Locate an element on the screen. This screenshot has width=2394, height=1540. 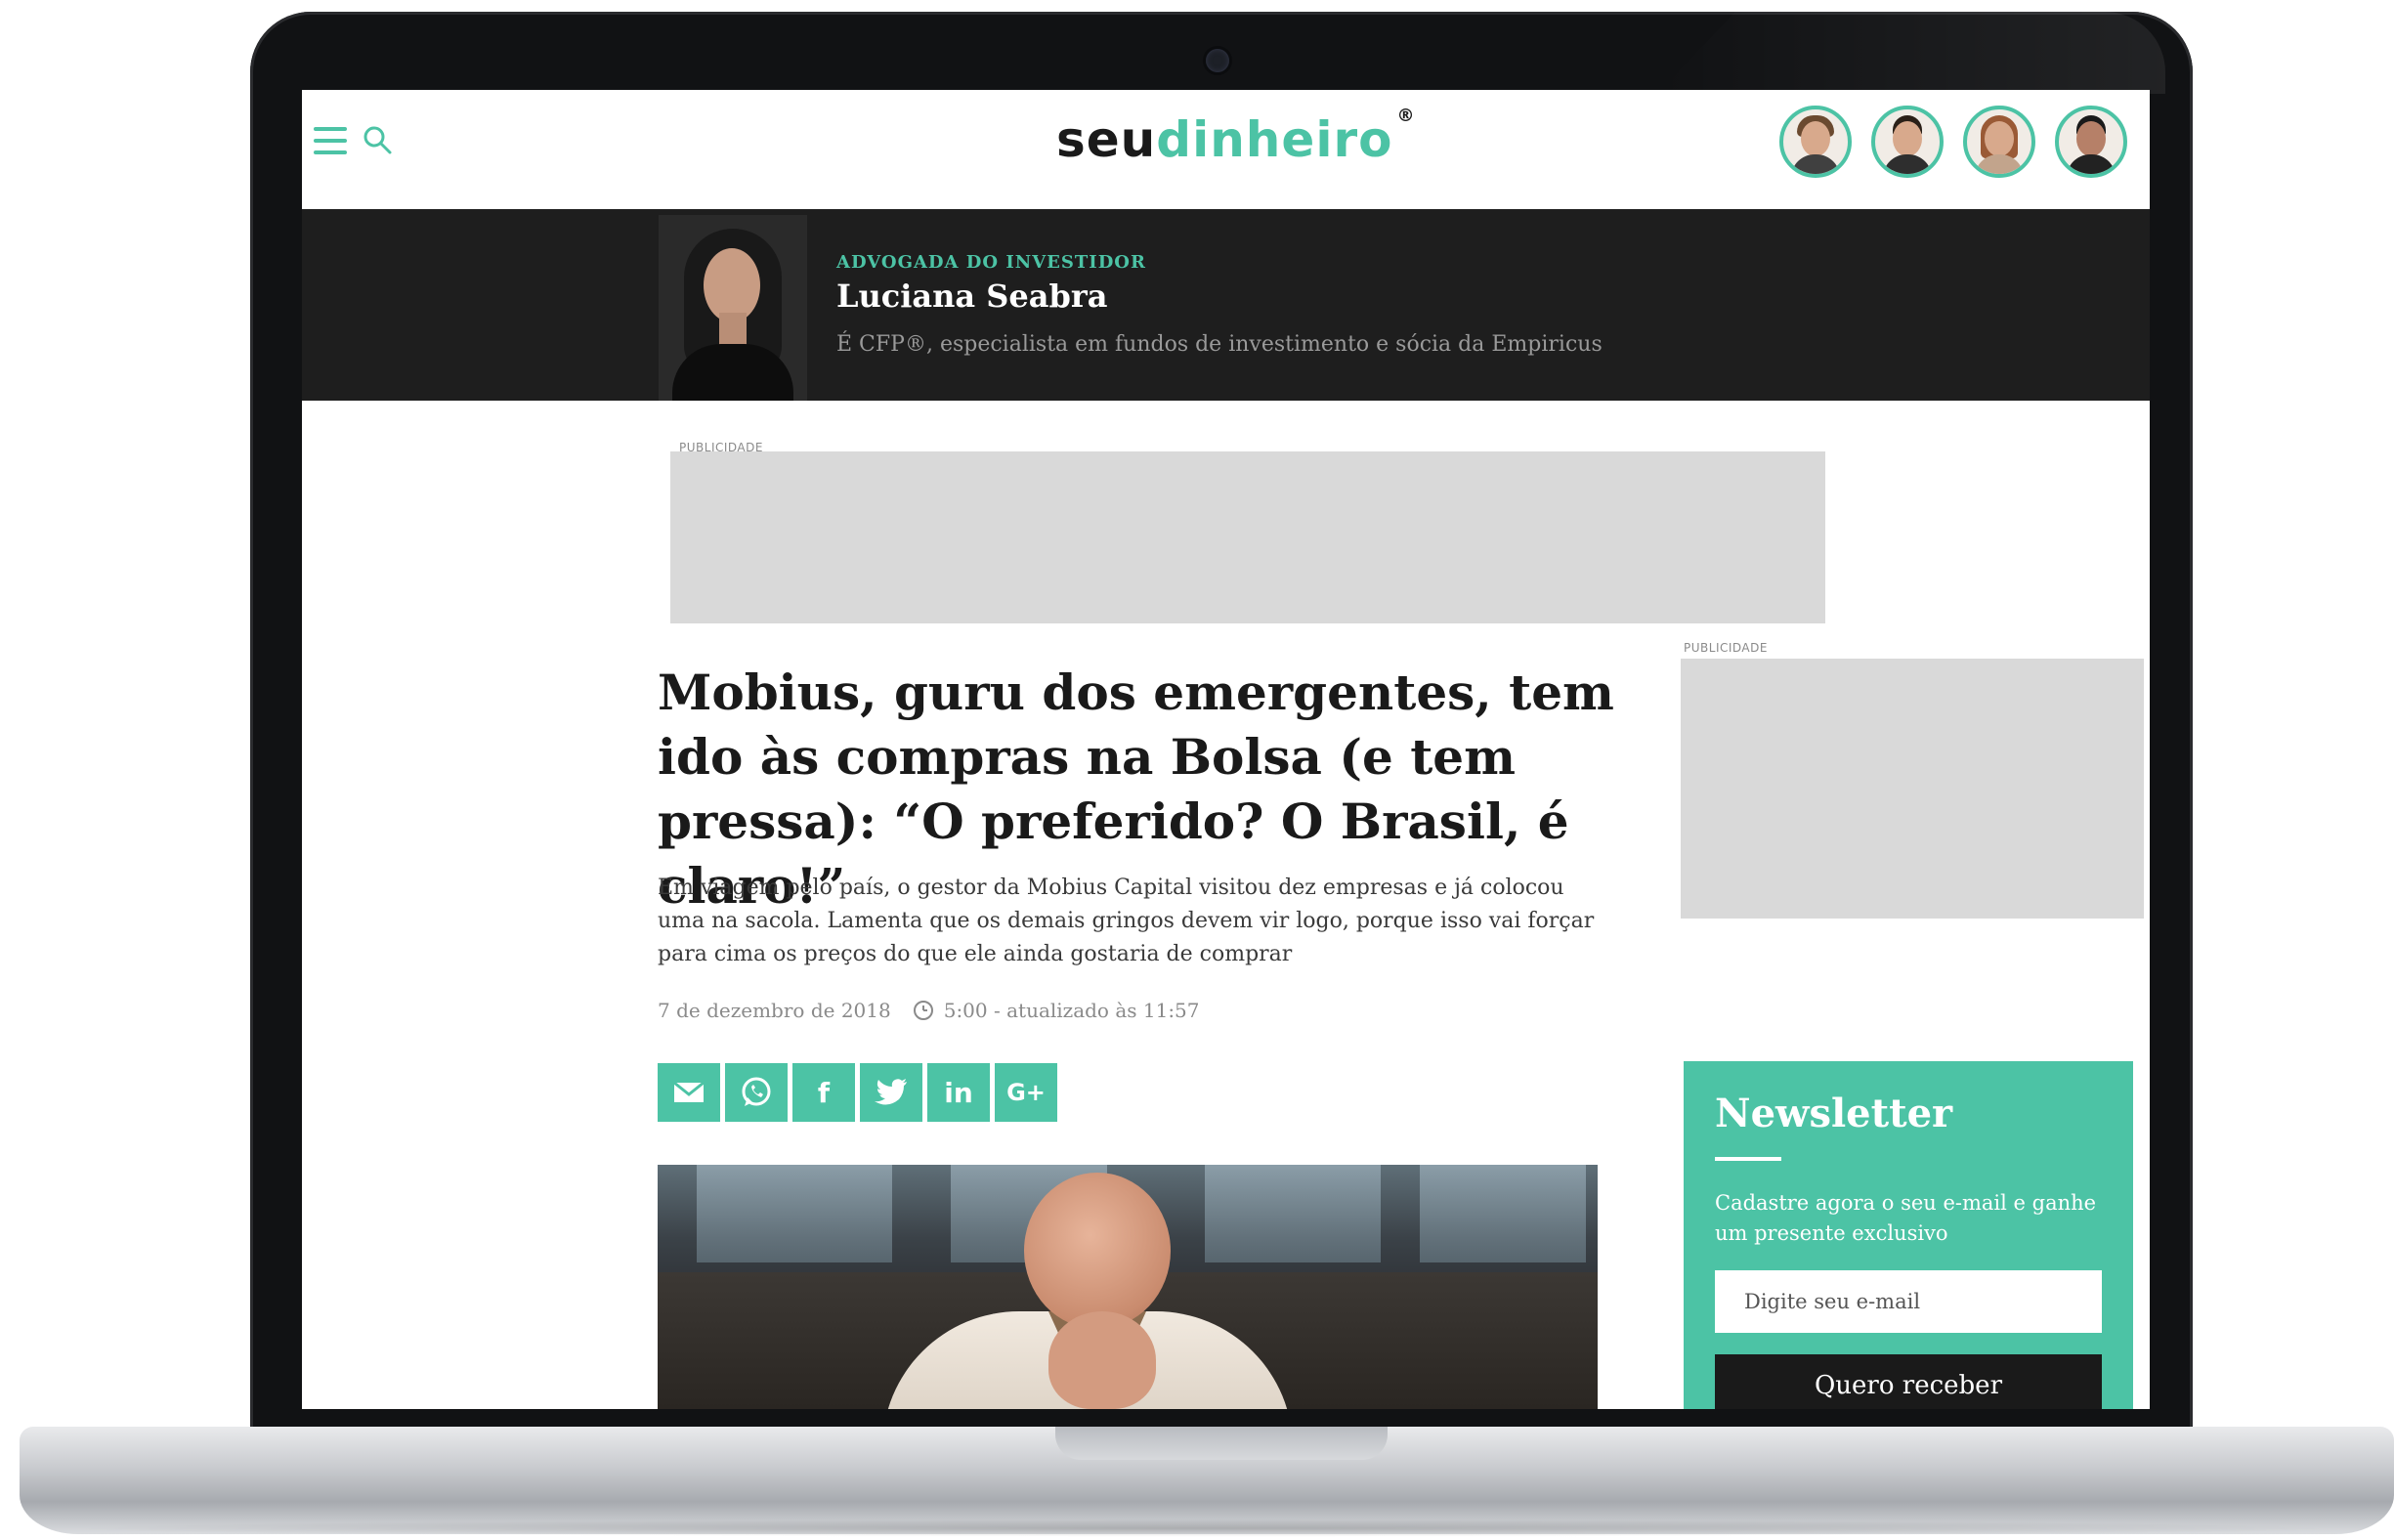
ad-banner-top is located at coordinates (1247, 537).